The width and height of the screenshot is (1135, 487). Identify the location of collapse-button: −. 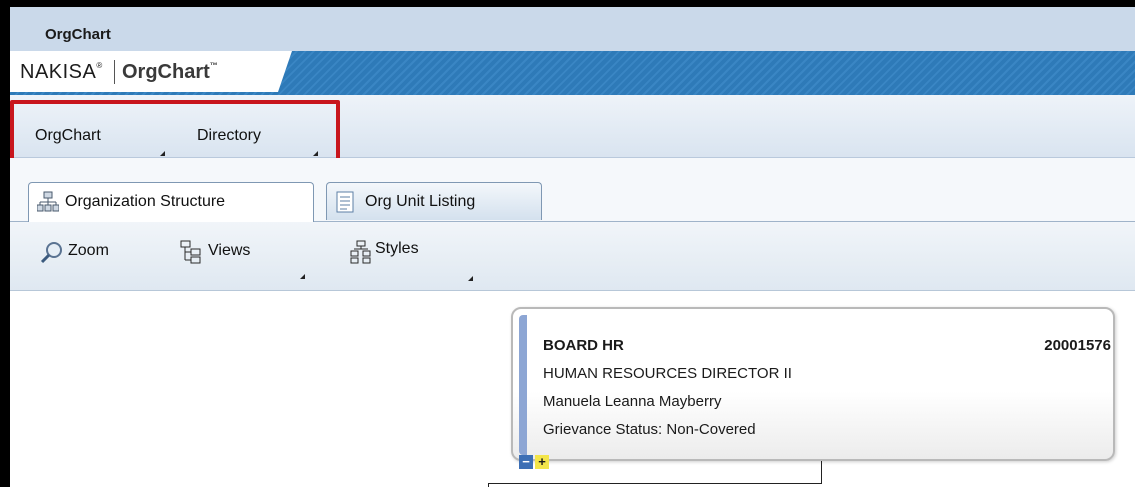
(526, 462).